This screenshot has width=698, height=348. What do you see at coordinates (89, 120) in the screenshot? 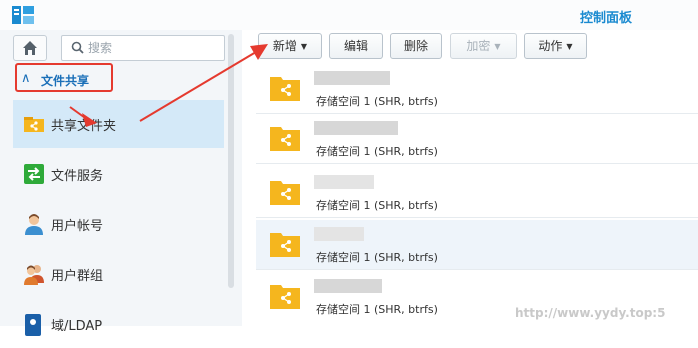
I see `annotation-arrow-small` at bounding box center [89, 120].